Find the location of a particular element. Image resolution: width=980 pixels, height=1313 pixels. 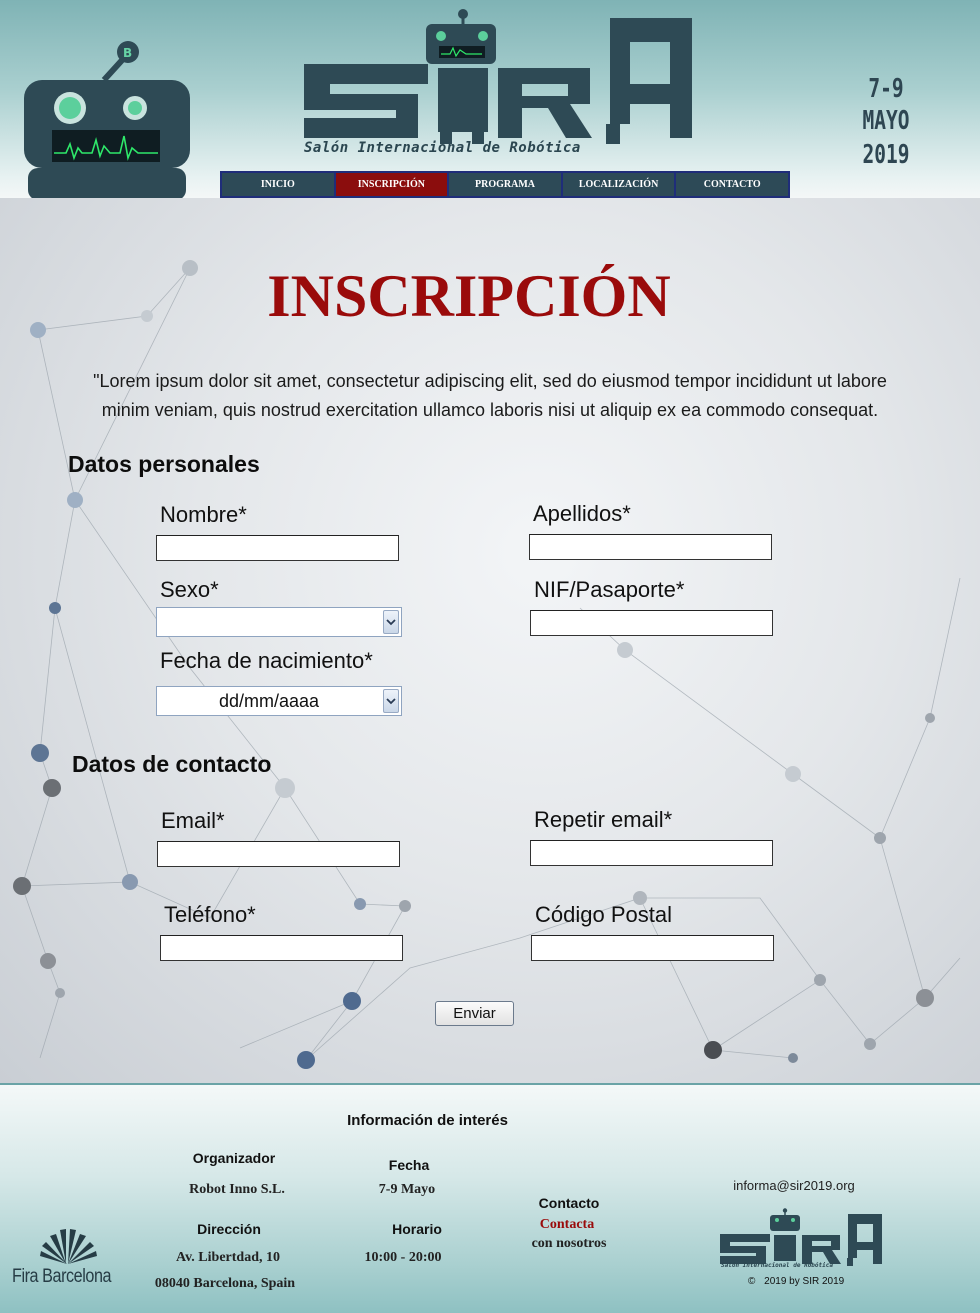

horario-value: 10:00 - 20:00 is located at coordinates (403, 1257).